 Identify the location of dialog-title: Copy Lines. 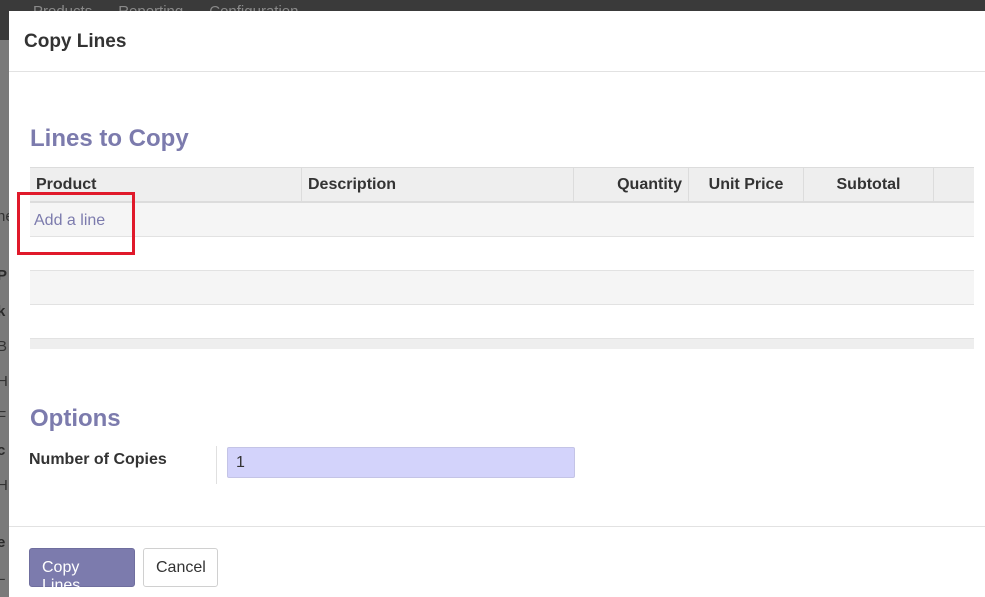
(75, 41).